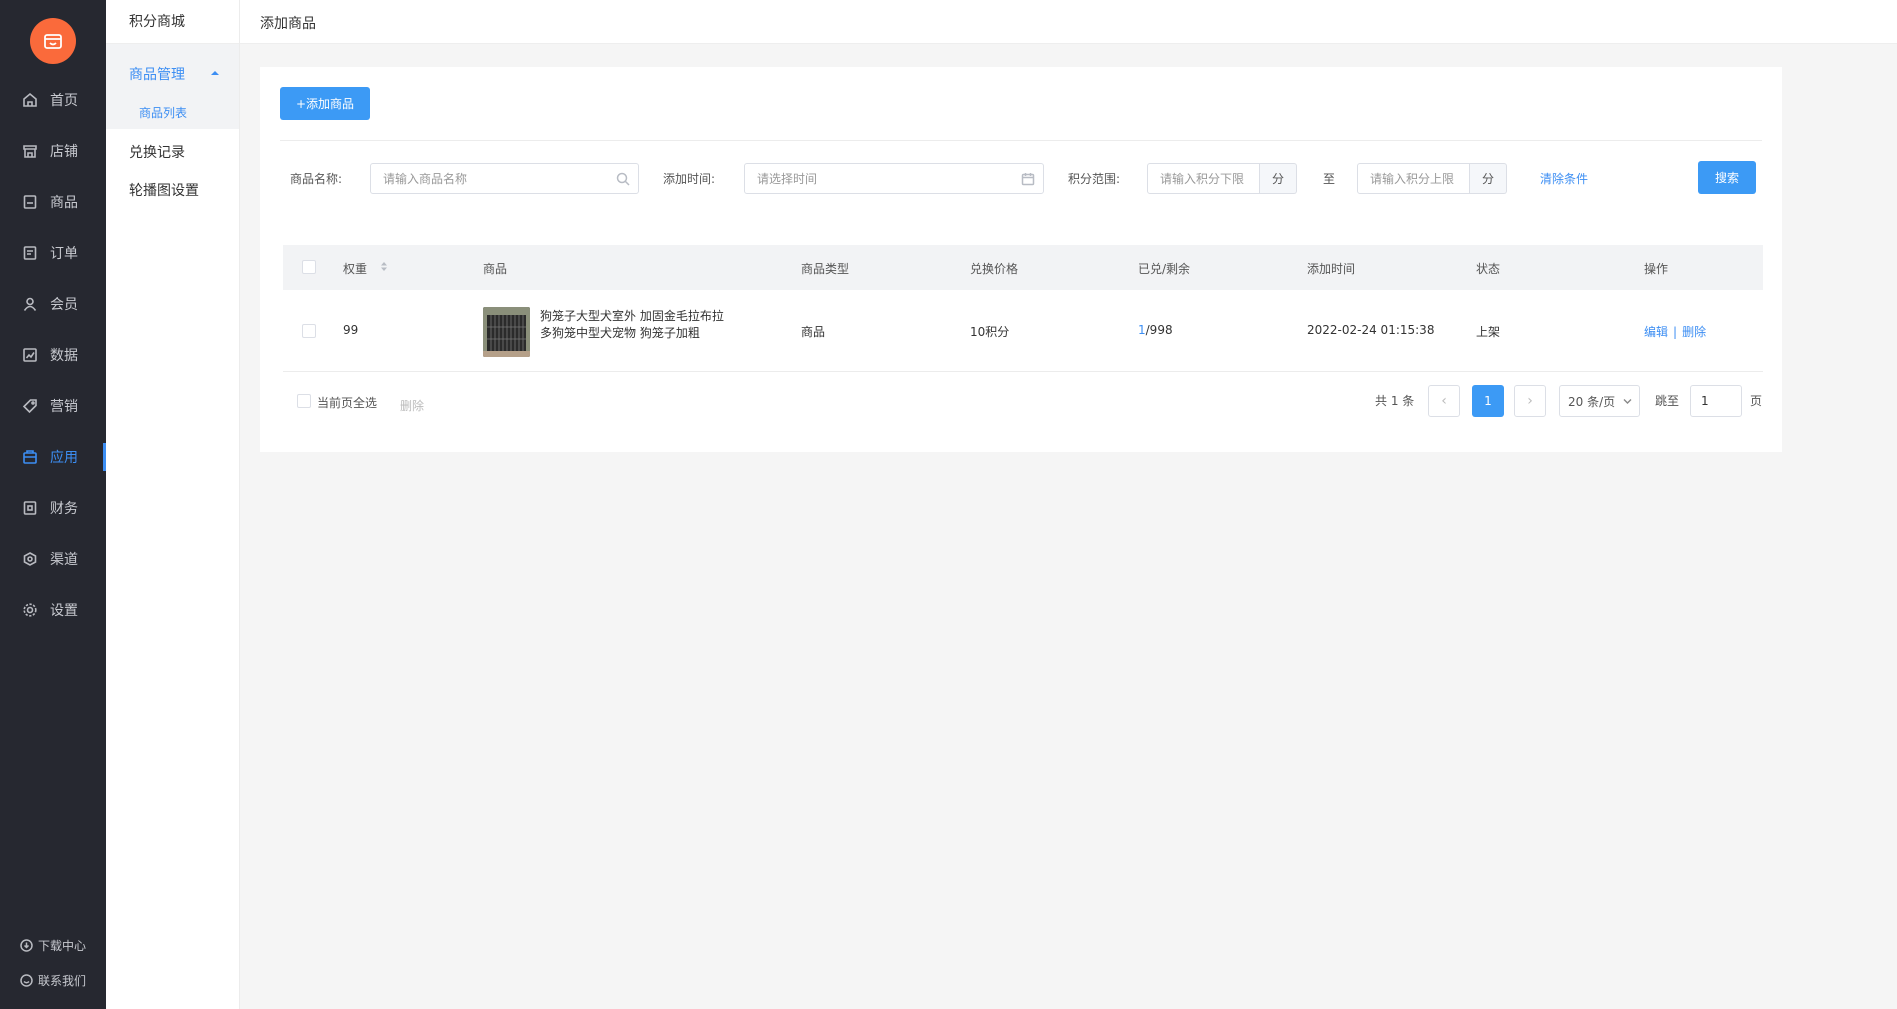  What do you see at coordinates (825, 269) in the screenshot?
I see `col-type: 商品类型` at bounding box center [825, 269].